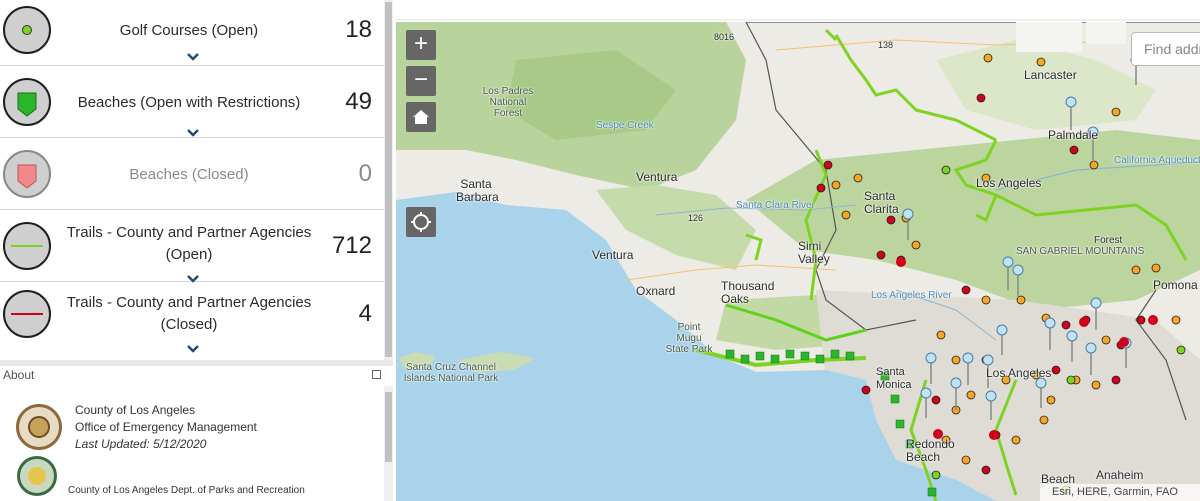 The height and width of the screenshot is (501, 1200). What do you see at coordinates (657, 177) in the screenshot?
I see `map-label-ventura-county: Ventura` at bounding box center [657, 177].